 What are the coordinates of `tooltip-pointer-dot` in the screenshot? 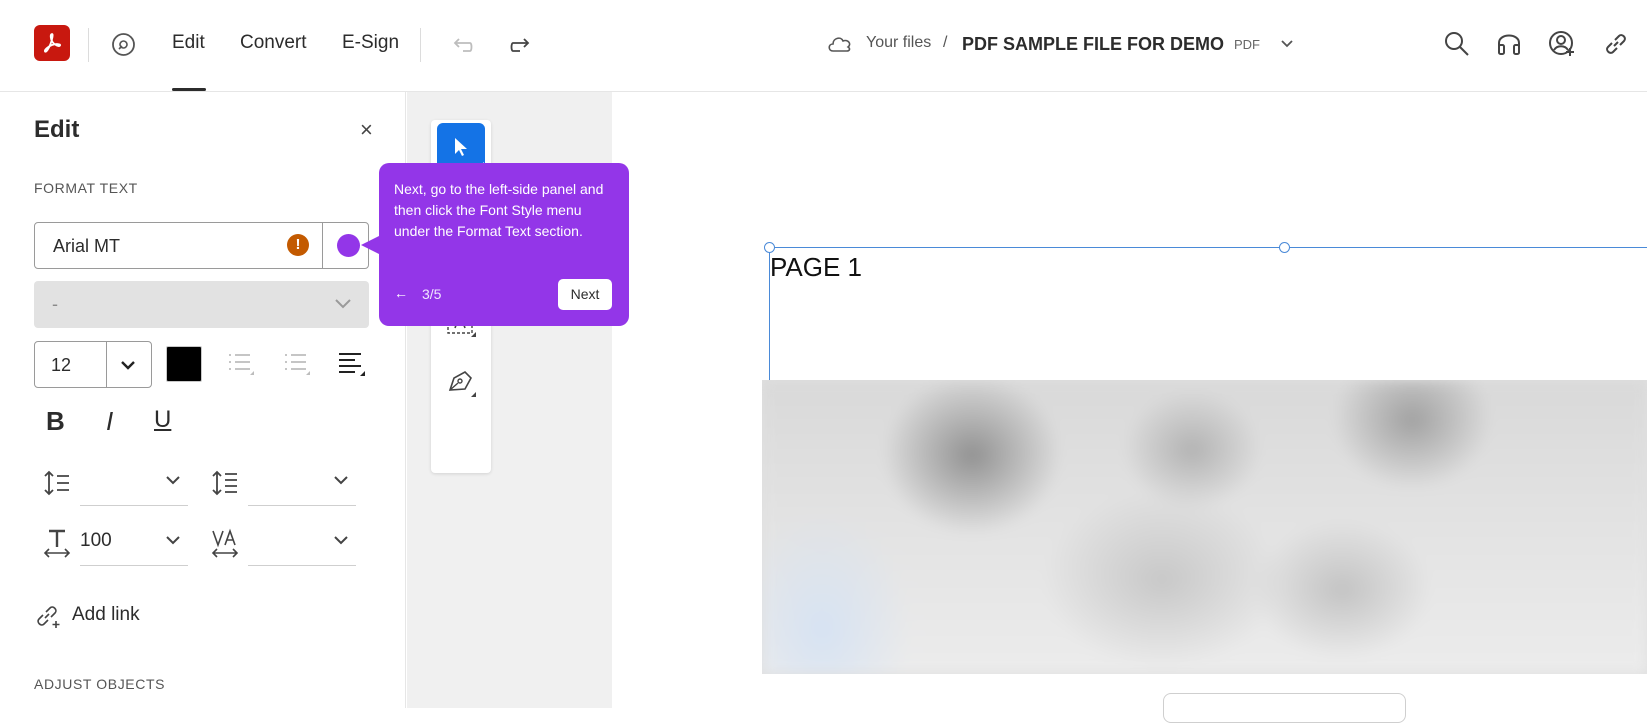 It's located at (348, 245).